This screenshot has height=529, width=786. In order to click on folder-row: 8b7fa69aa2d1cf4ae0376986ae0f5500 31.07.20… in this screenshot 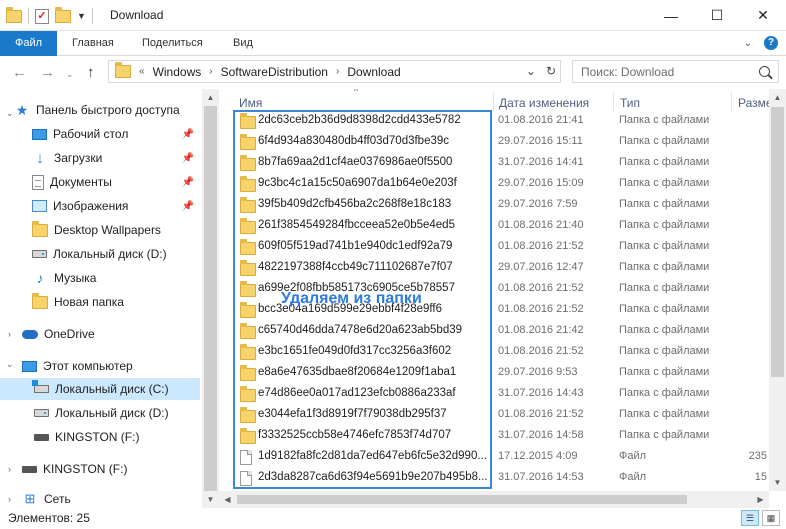, I will do `click(494, 162)`.